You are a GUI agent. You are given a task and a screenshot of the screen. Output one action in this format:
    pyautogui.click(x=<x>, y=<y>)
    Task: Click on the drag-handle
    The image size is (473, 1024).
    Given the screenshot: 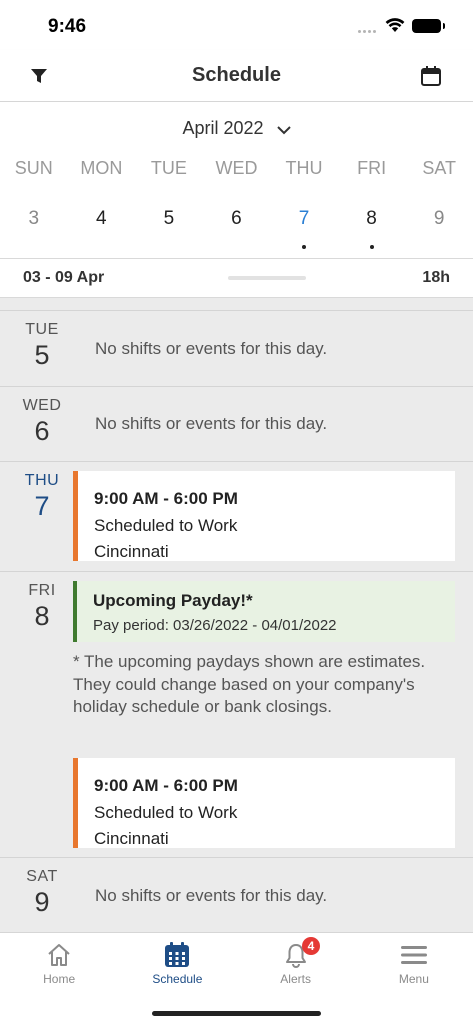 What is the action you would take?
    pyautogui.click(x=267, y=278)
    